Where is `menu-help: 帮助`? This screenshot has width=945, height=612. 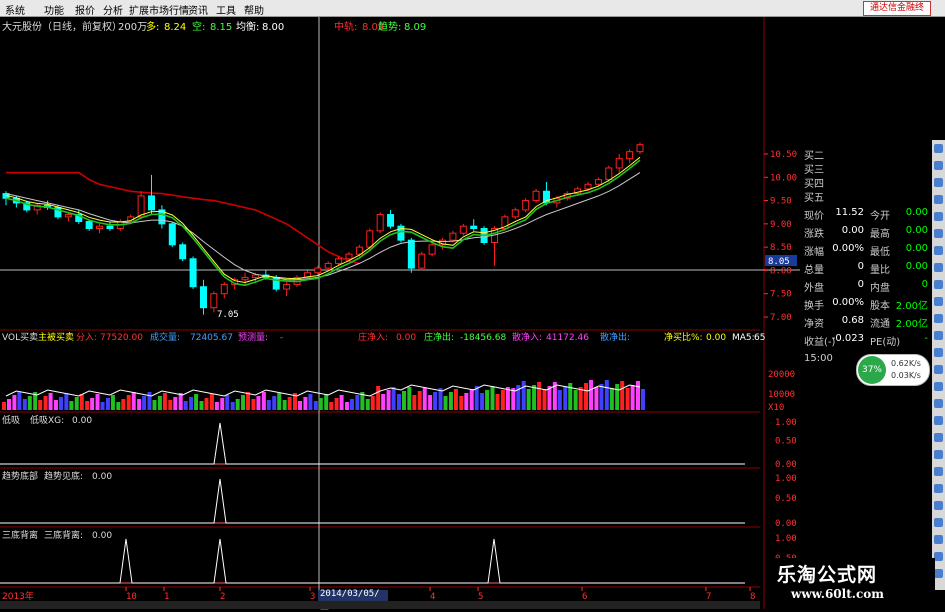 menu-help: 帮助 is located at coordinates (254, 9).